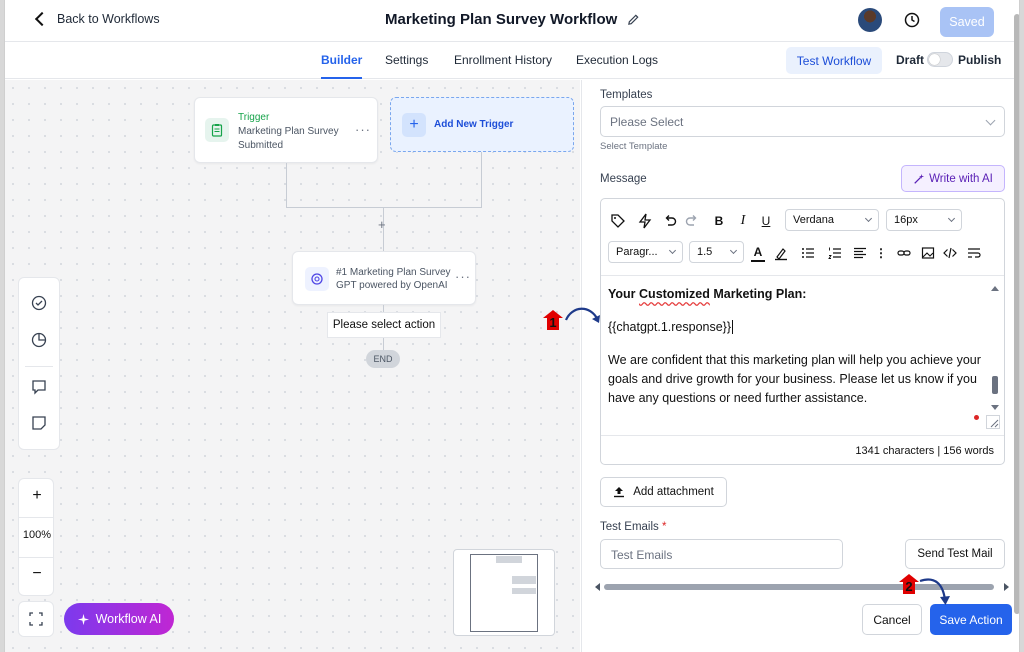 The image size is (1024, 652). I want to click on resize-handle-icon, so click(993, 422).